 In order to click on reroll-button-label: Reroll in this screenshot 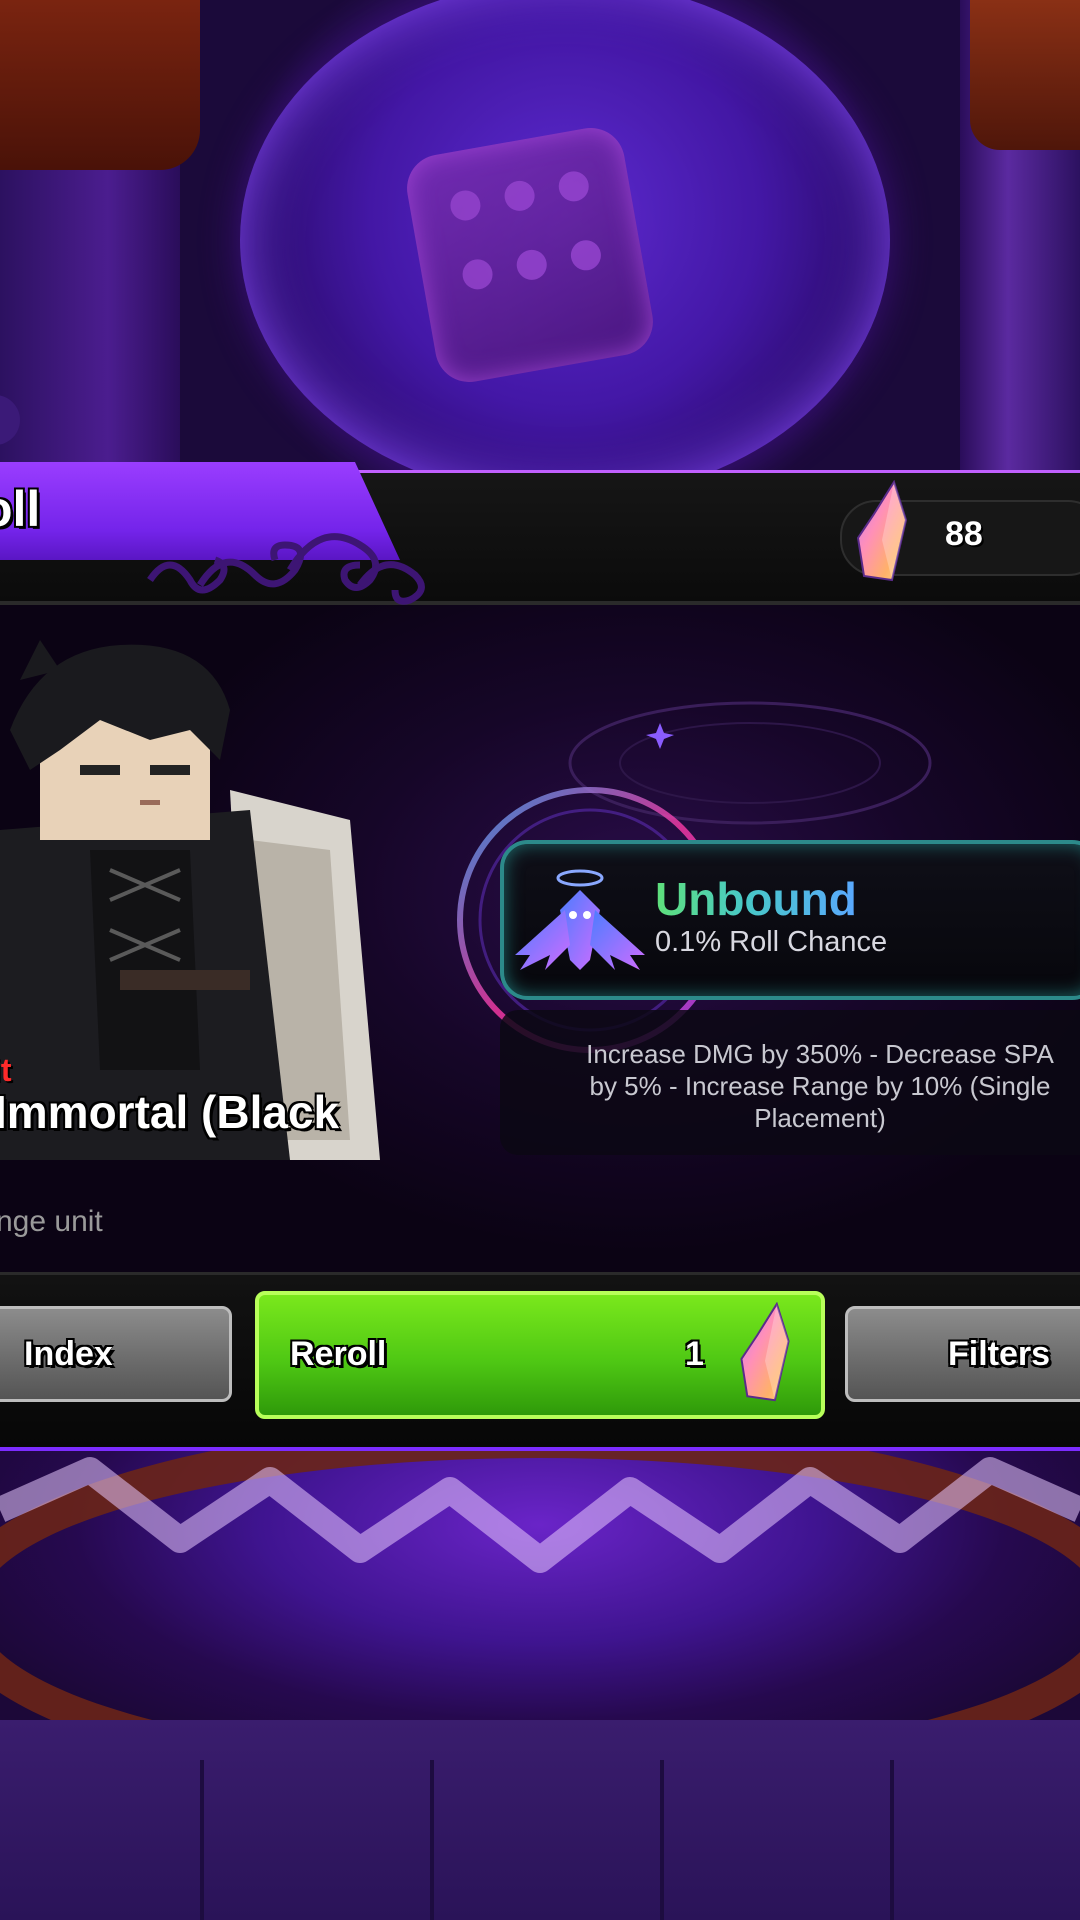, I will do `click(338, 1354)`.